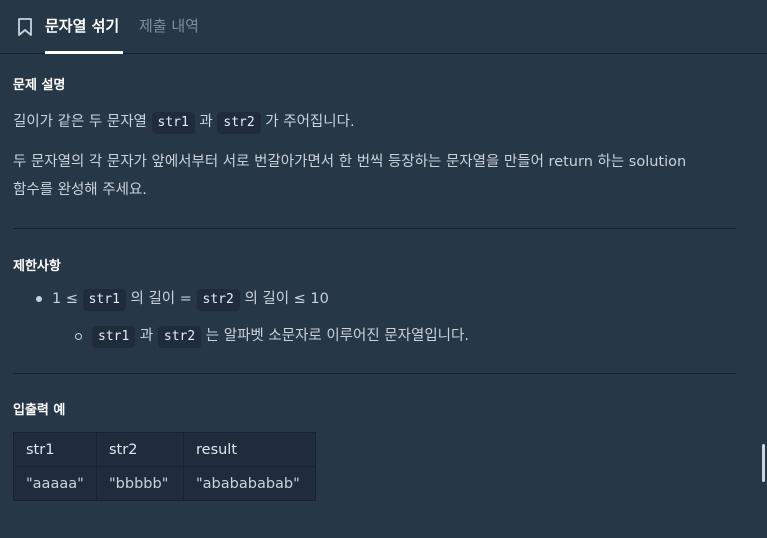 The width and height of the screenshot is (767, 538). What do you see at coordinates (140, 449) in the screenshot?
I see `column-header-str2: str2` at bounding box center [140, 449].